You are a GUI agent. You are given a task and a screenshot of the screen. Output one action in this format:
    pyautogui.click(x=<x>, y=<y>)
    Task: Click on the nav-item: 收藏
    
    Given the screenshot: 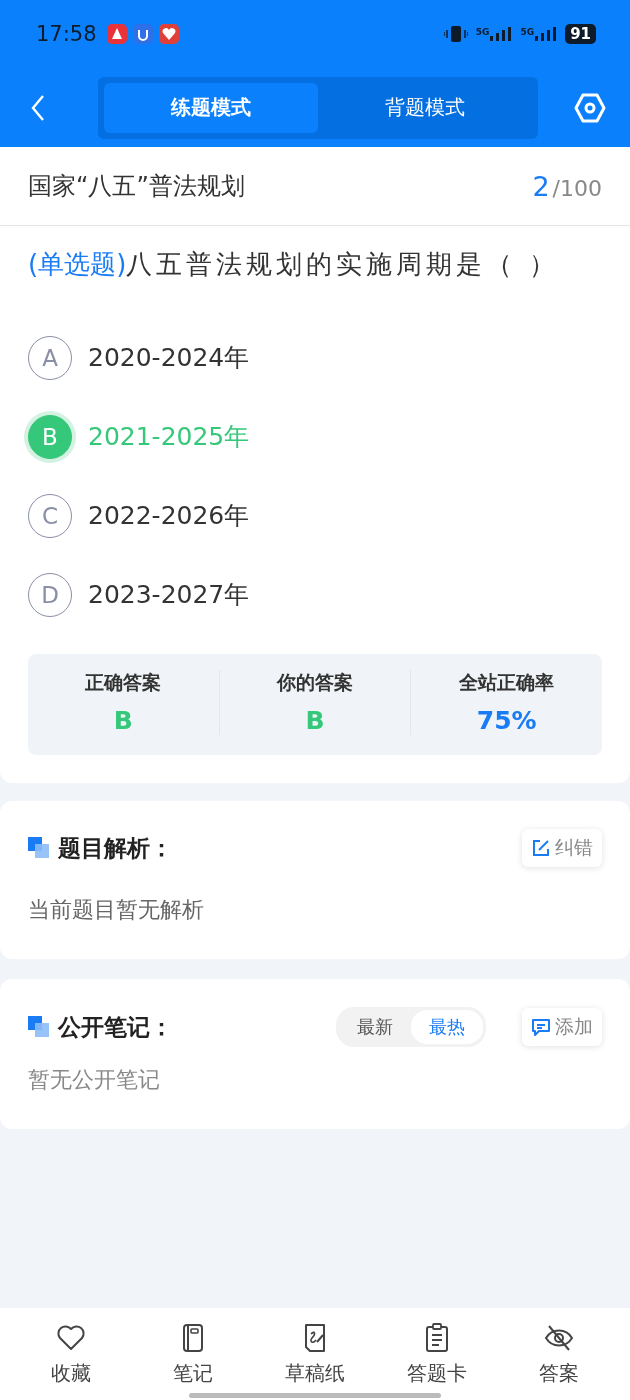 What is the action you would take?
    pyautogui.click(x=71, y=1354)
    